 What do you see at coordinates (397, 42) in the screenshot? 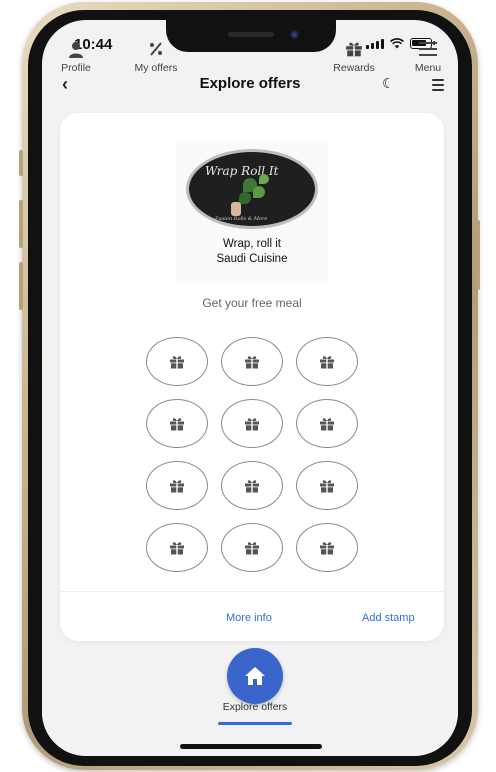
I see `wifi-icon` at bounding box center [397, 42].